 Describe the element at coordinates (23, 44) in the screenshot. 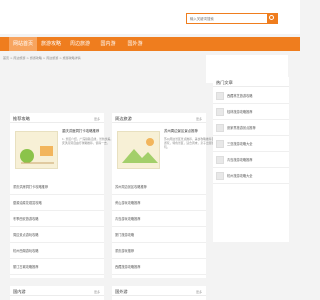

I see `nav-item-home: 网站首页` at that location.